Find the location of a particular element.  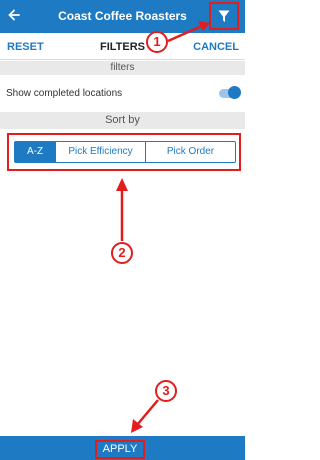

callout-2: 2 is located at coordinates (122, 253).